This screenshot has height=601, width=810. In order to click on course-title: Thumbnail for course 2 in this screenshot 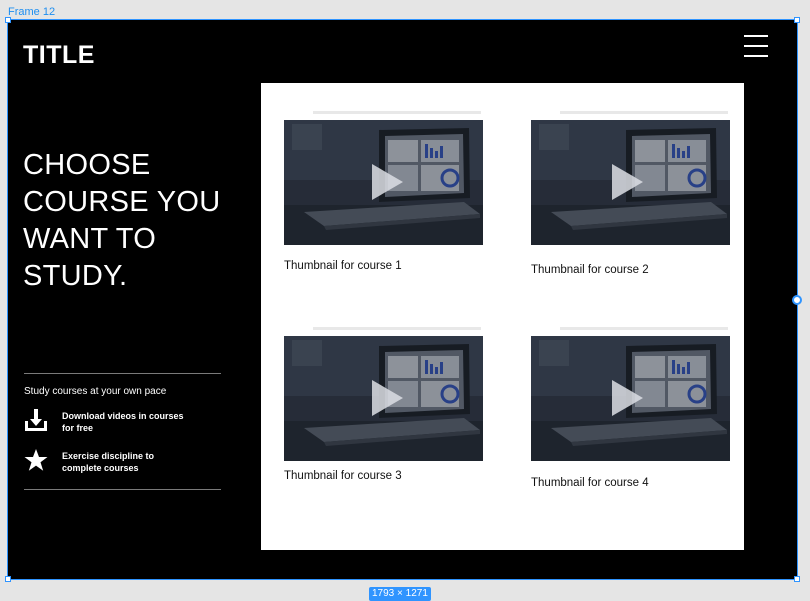, I will do `click(590, 270)`.